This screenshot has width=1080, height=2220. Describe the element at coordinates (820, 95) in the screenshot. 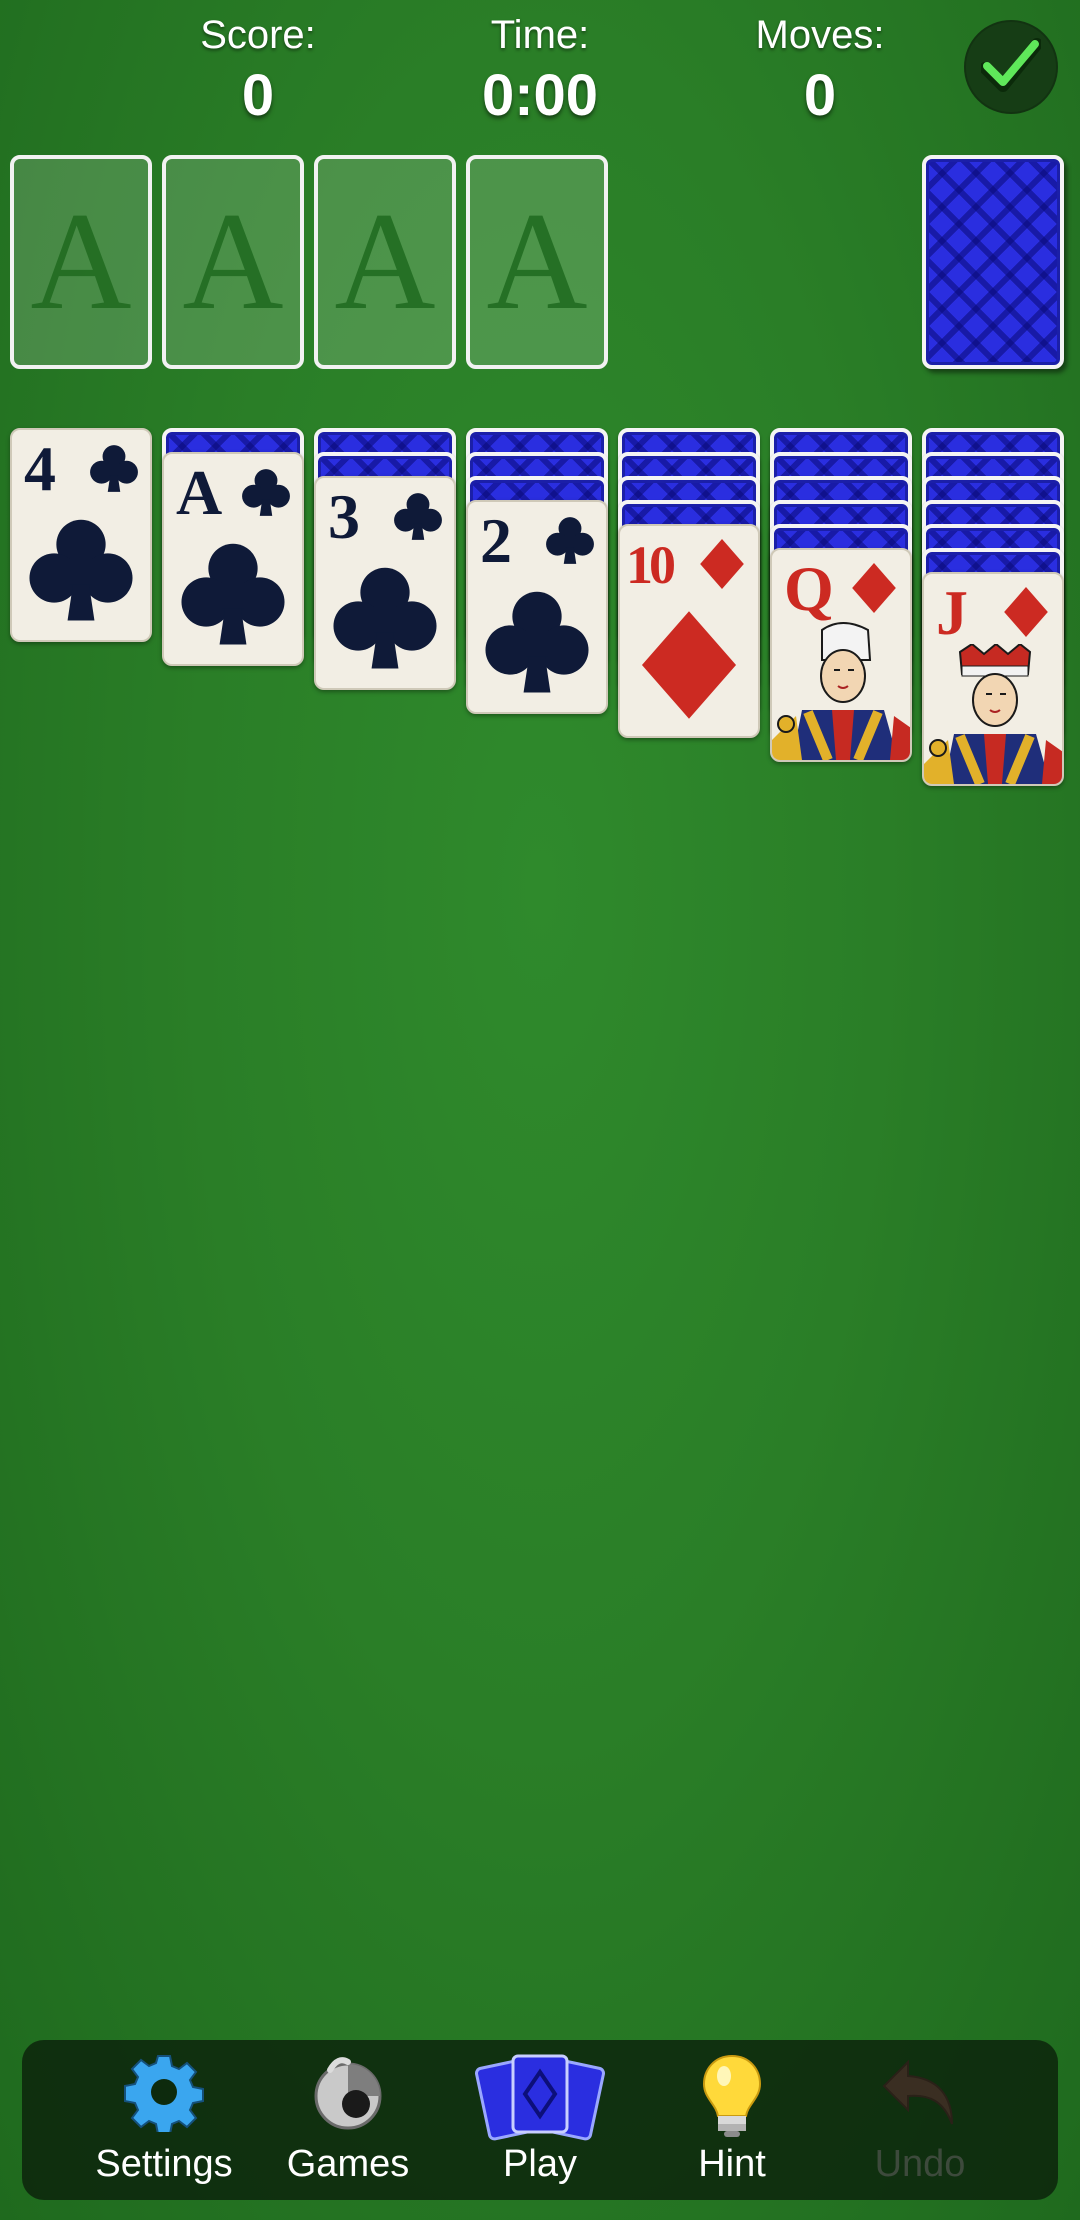

I see `moves-value: 0` at that location.